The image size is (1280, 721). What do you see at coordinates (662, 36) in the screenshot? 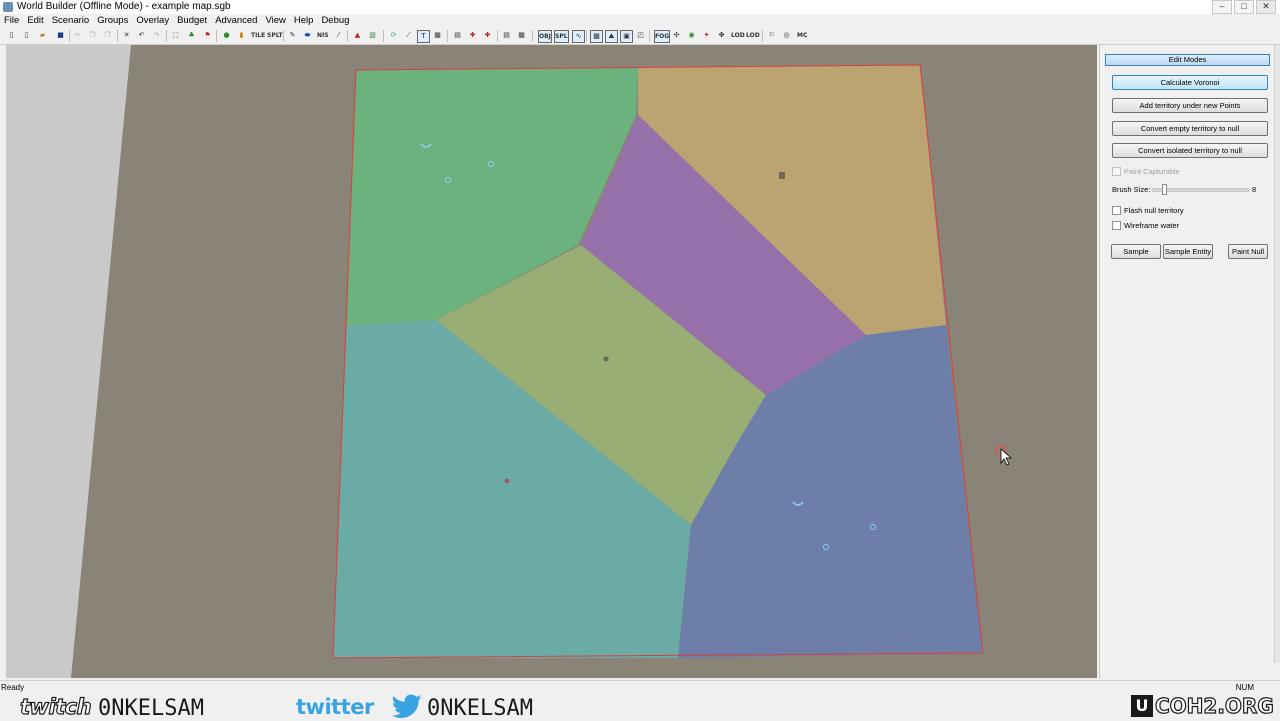
I see `fog-tool-label: FOG` at bounding box center [662, 36].